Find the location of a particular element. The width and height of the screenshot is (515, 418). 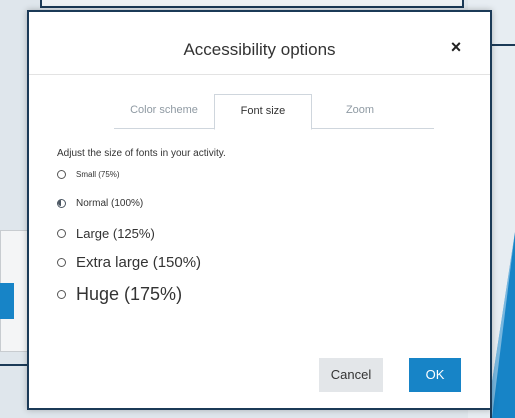

option-label: Extra large (150%) is located at coordinates (139, 262).